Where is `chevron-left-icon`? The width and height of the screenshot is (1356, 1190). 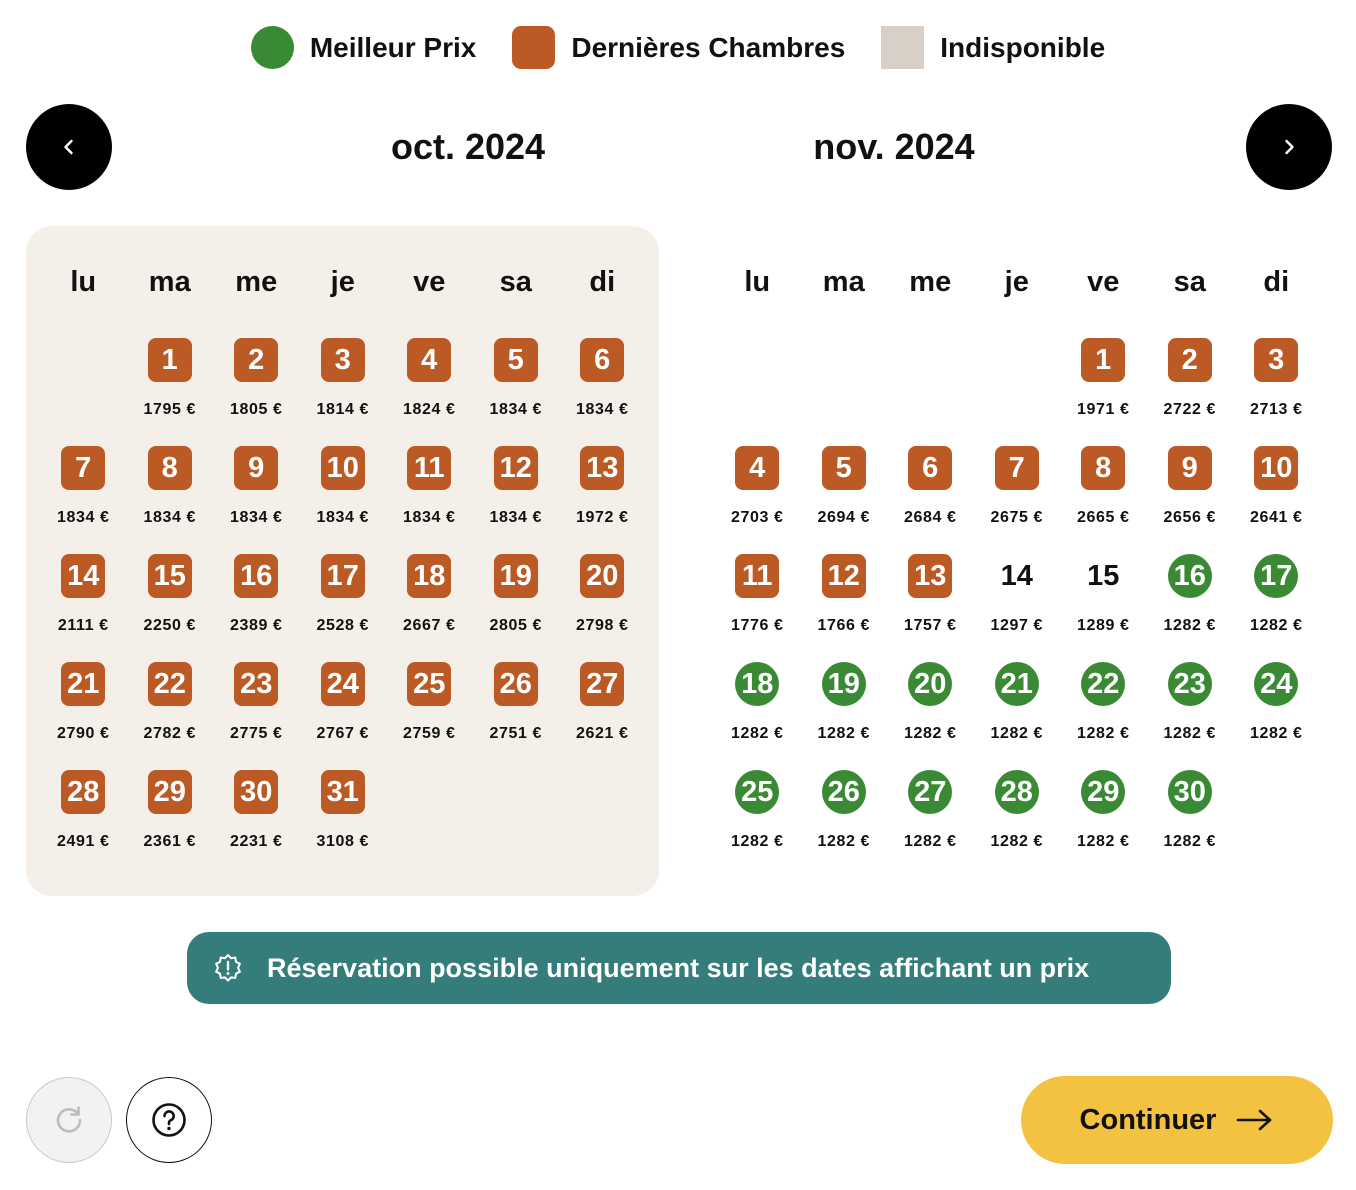
chevron-left-icon is located at coordinates (68, 147).